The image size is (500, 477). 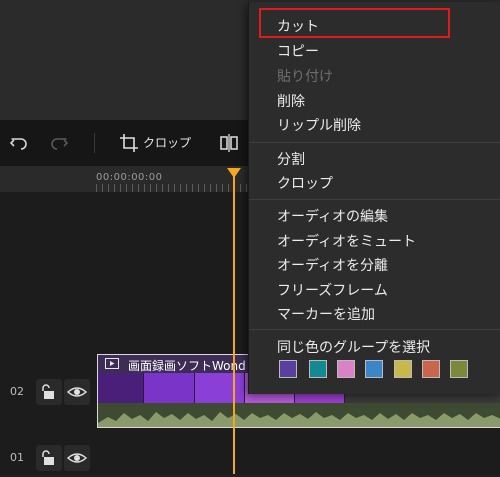 I want to click on menu-item-edit-audio: オーディオの編集, so click(x=332, y=216).